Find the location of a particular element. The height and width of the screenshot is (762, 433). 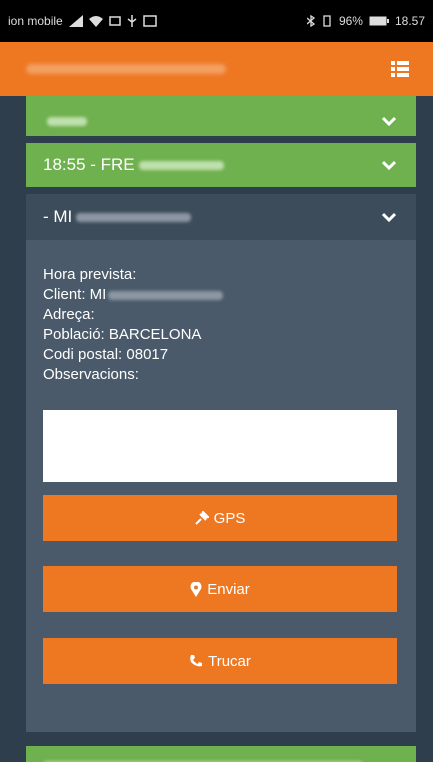

battery-icon is located at coordinates (379, 21).